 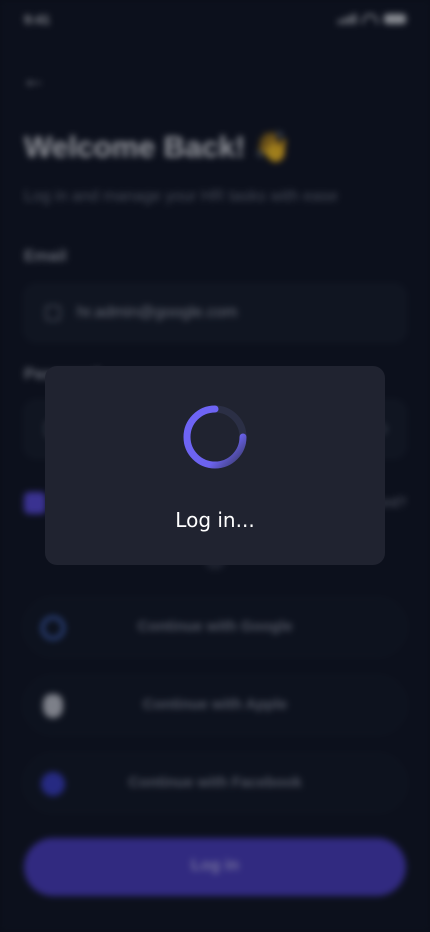 I want to click on continue-with-apple-button: Continue with Apple, so click(x=215, y=705).